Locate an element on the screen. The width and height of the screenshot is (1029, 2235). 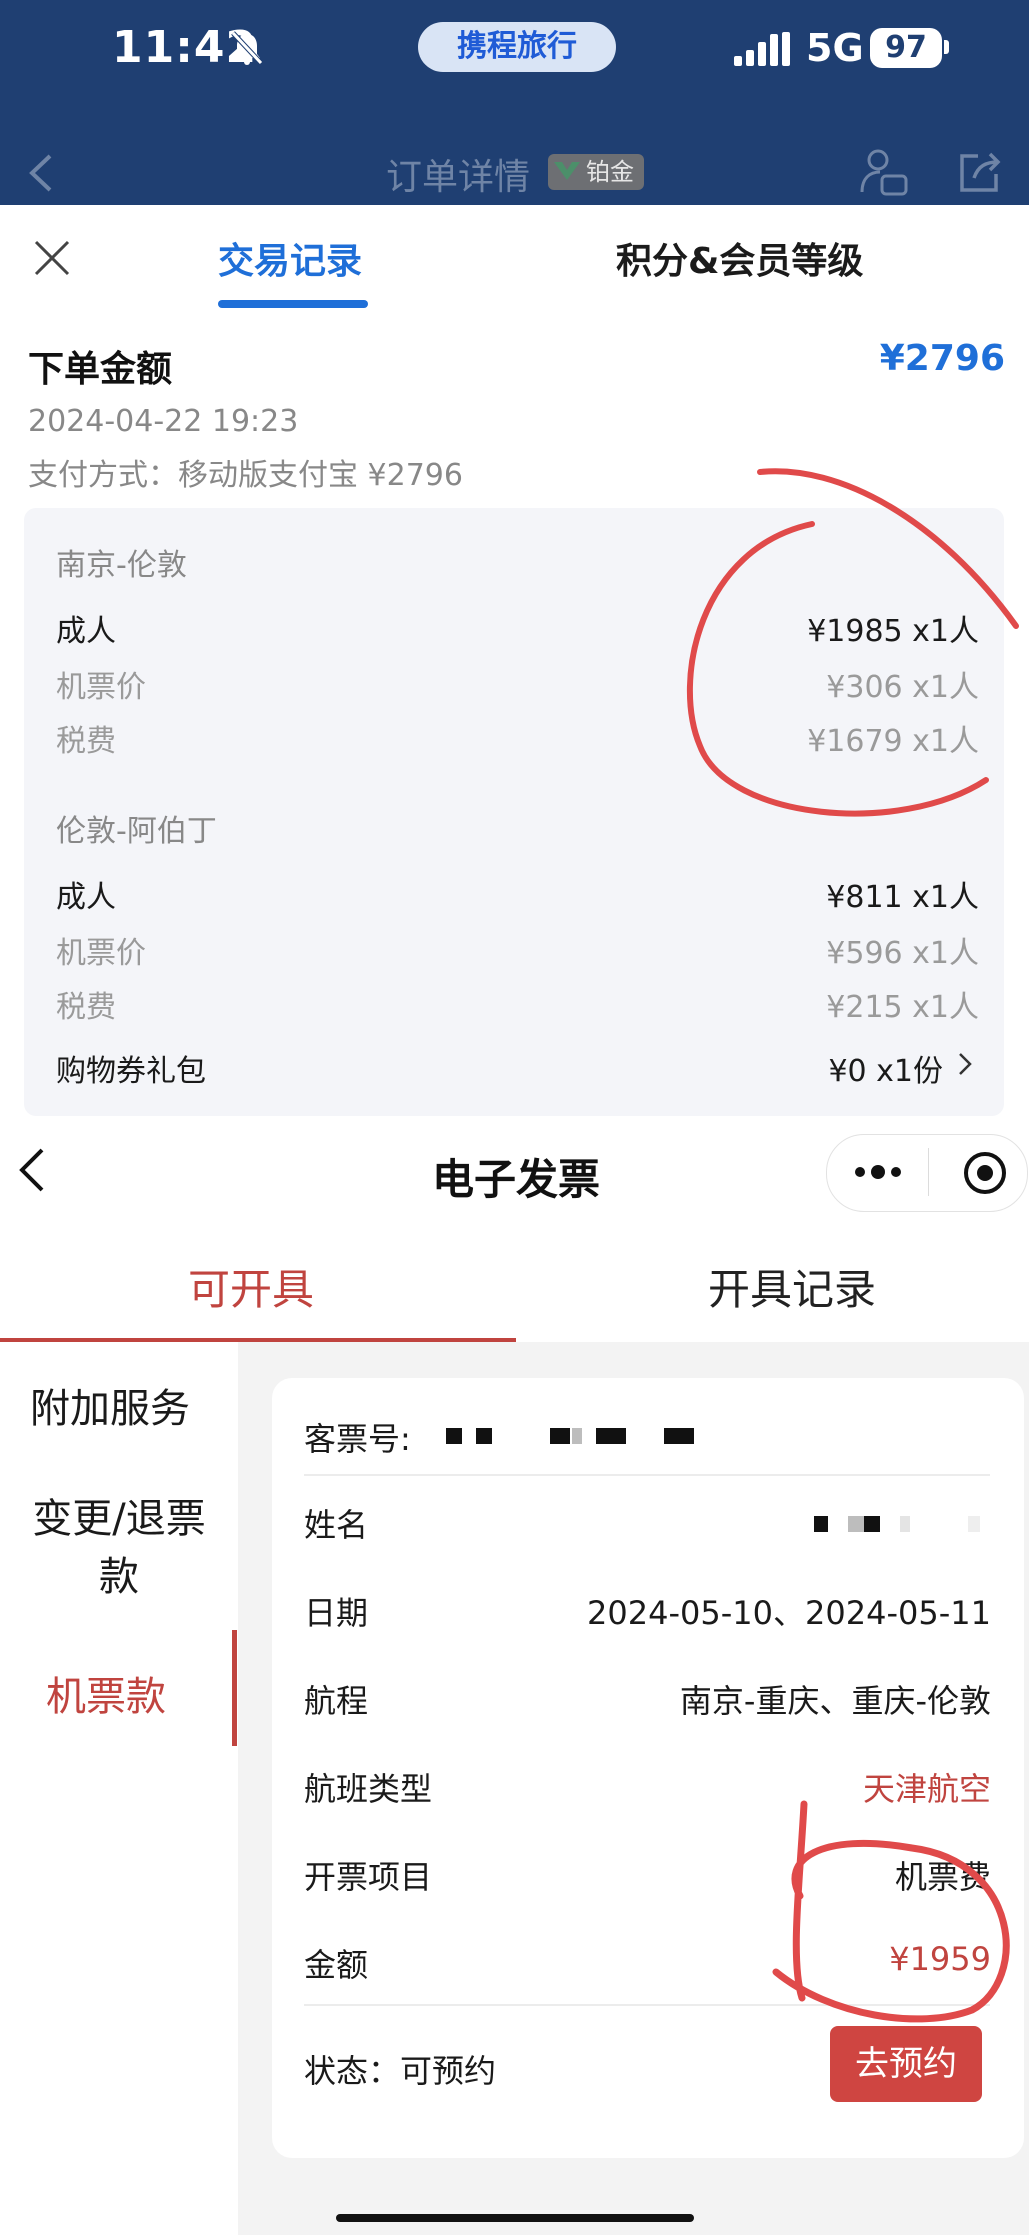
network-type: 5G is located at coordinates (835, 48).